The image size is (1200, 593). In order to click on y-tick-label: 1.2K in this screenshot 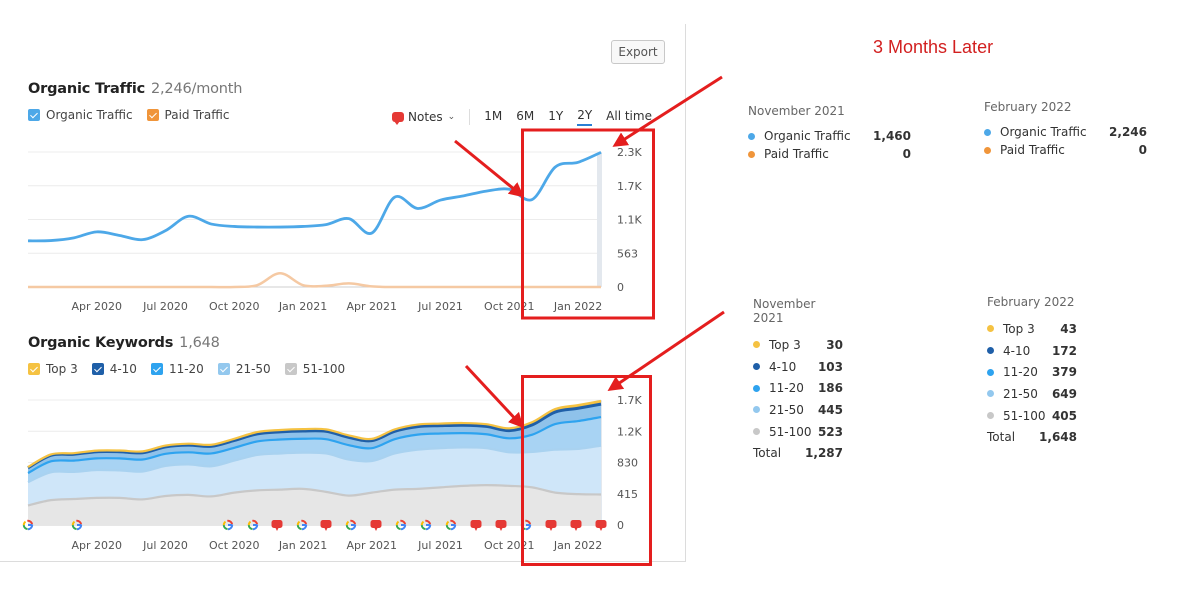, I will do `click(629, 431)`.